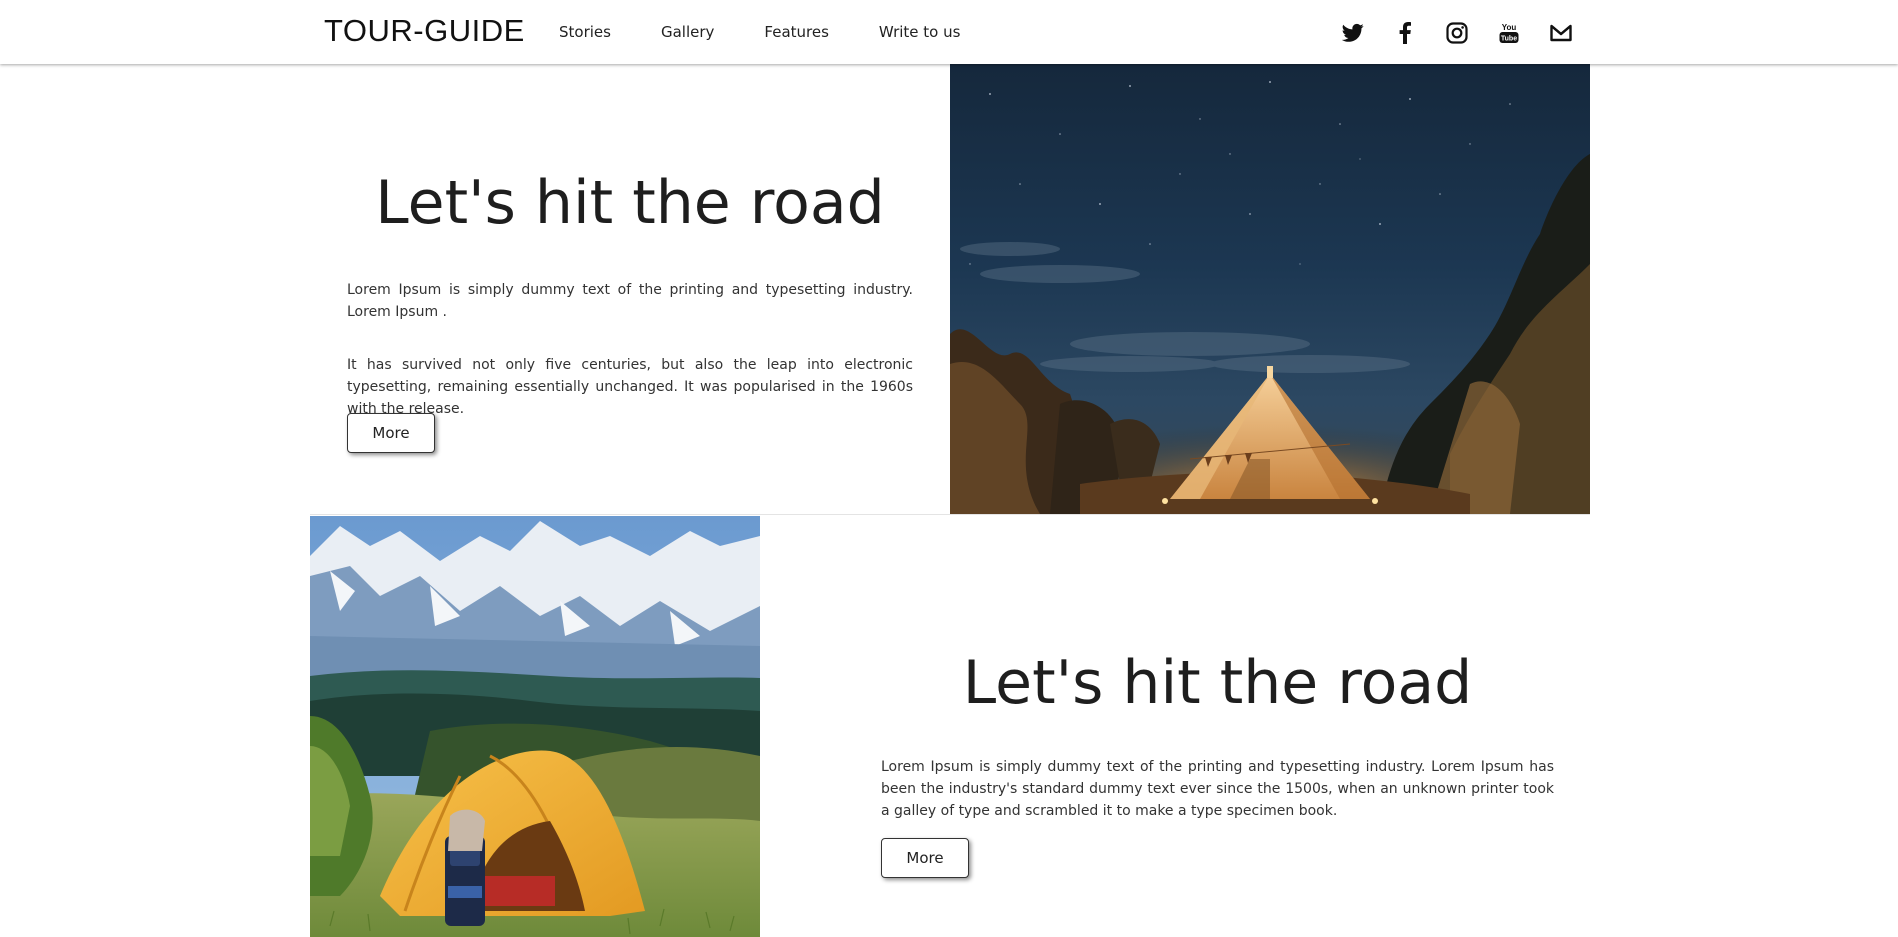  What do you see at coordinates (687, 32) in the screenshot?
I see `nav-link-gallery: Gallery` at bounding box center [687, 32].